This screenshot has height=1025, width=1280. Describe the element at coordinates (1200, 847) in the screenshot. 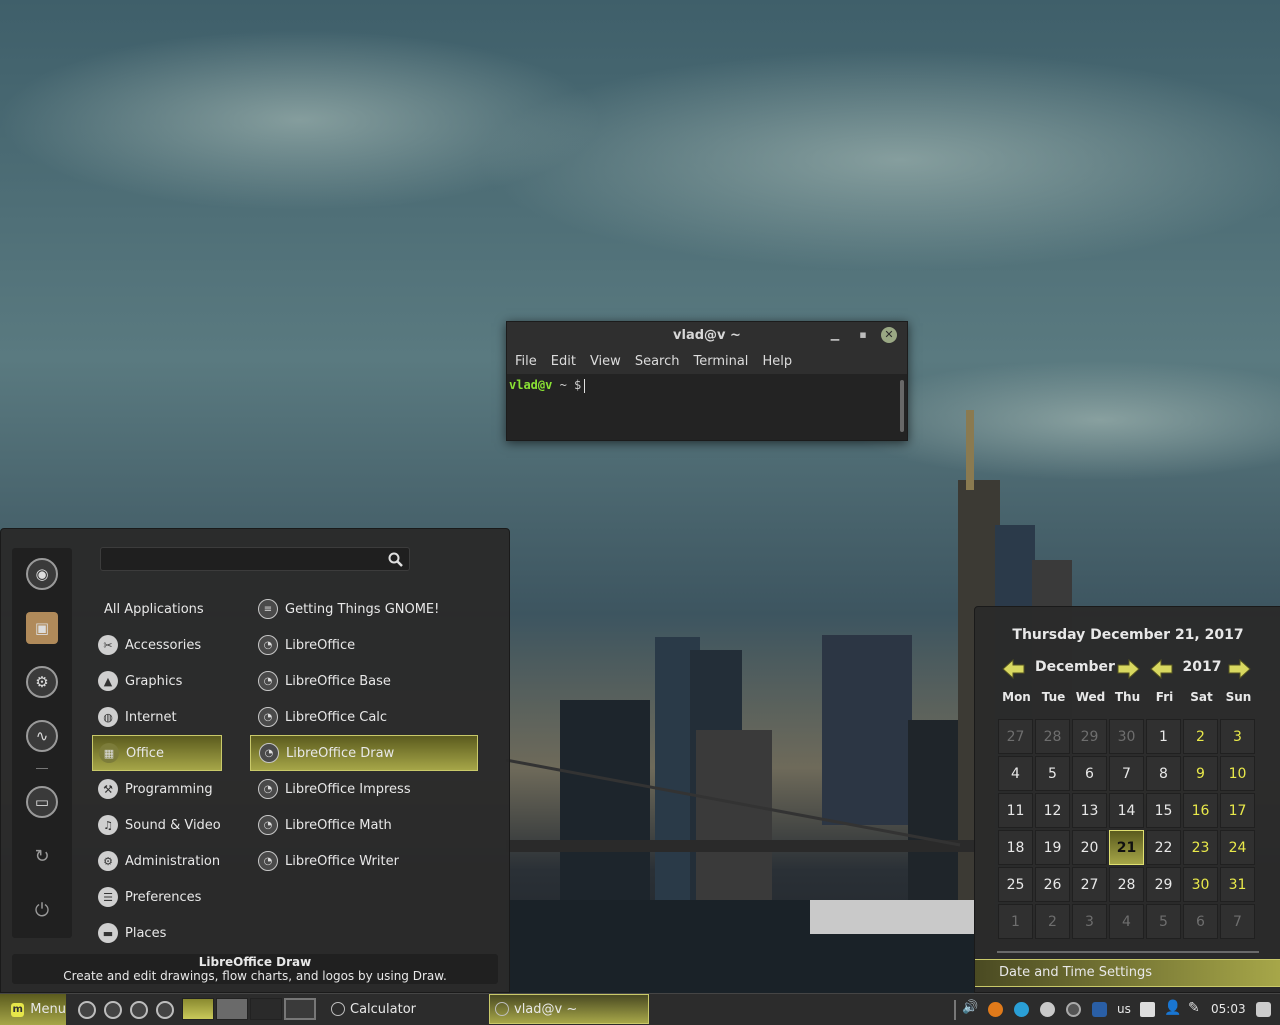

I see `calendar-day: 23` at that location.